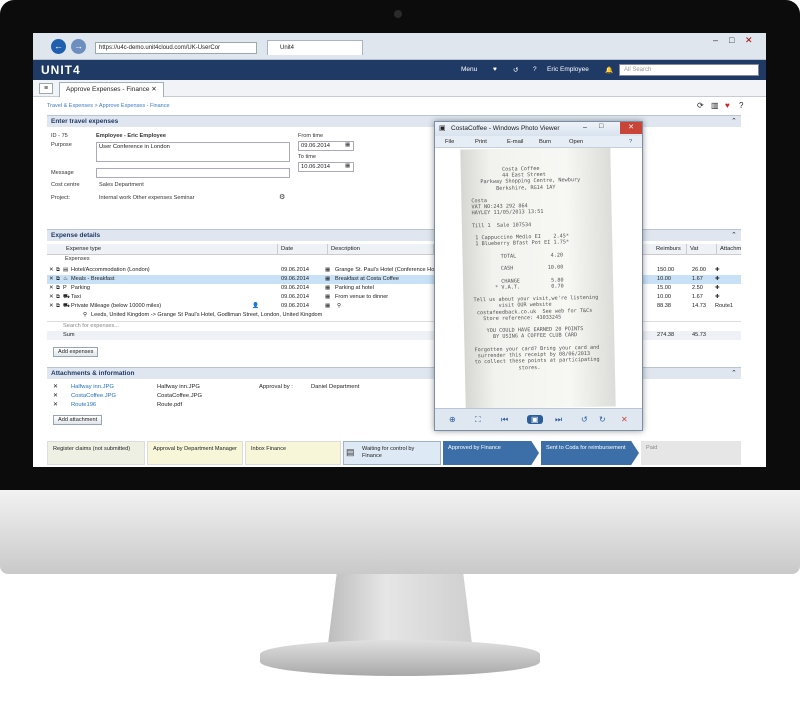 The image size is (800, 720). Describe the element at coordinates (293, 453) in the screenshot. I see `workflow-step: Inbox Finance` at that location.